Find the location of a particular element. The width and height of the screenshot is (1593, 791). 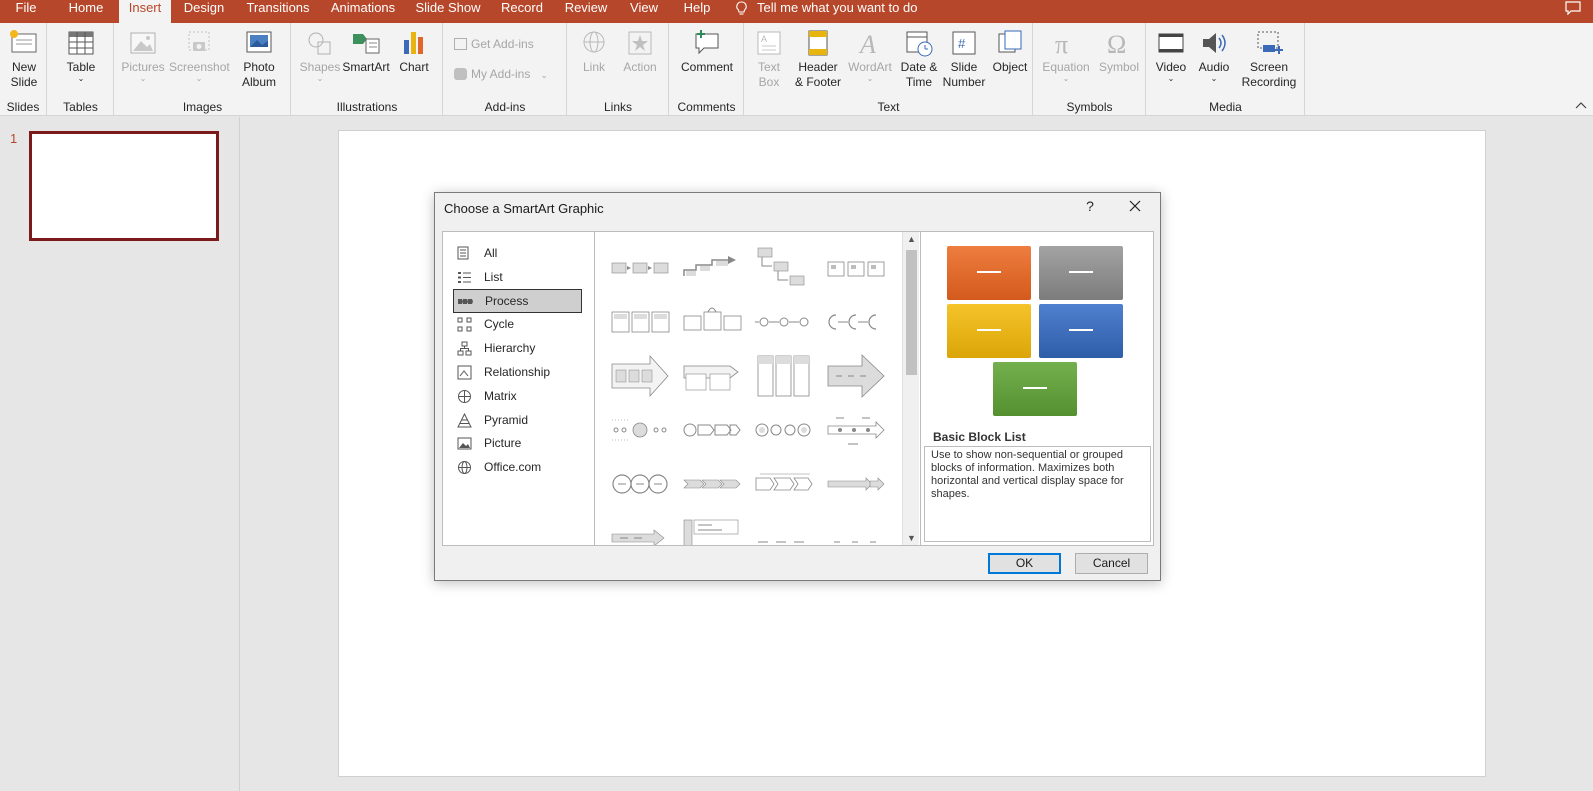

chart-button: Chart is located at coordinates (414, 50).